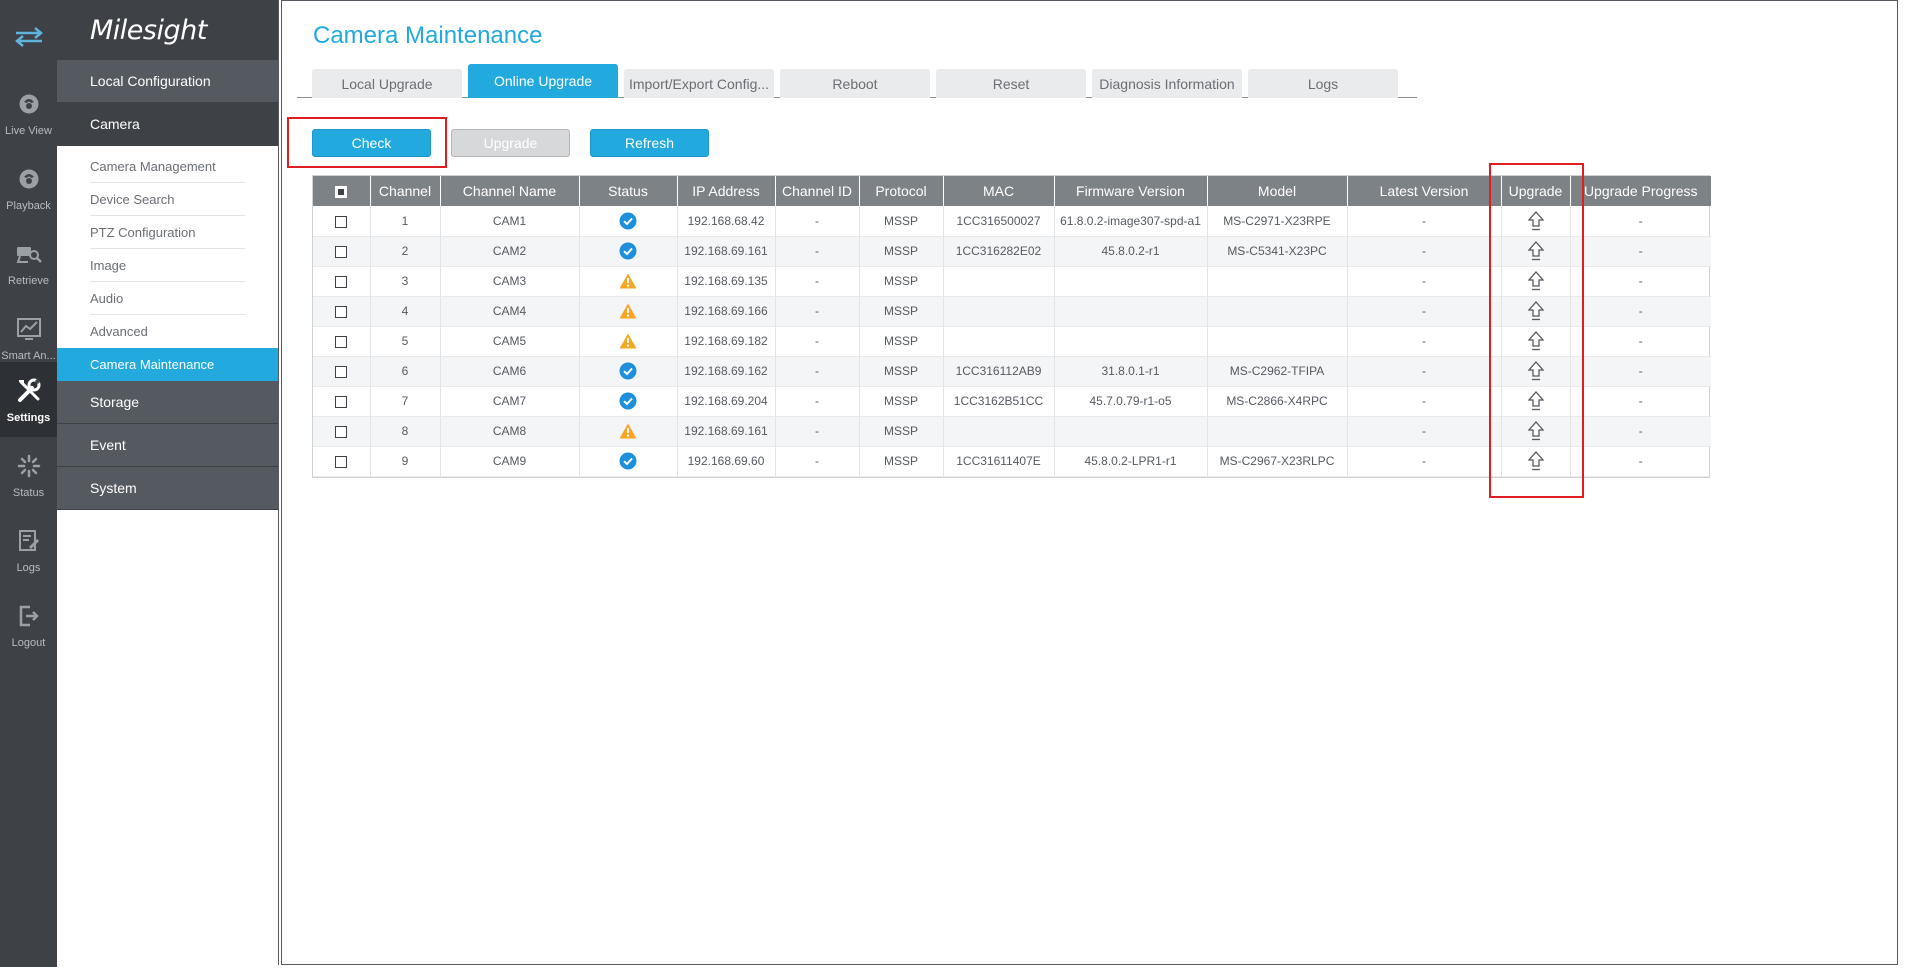  What do you see at coordinates (28, 39) in the screenshot?
I see `collapse-toggle-button` at bounding box center [28, 39].